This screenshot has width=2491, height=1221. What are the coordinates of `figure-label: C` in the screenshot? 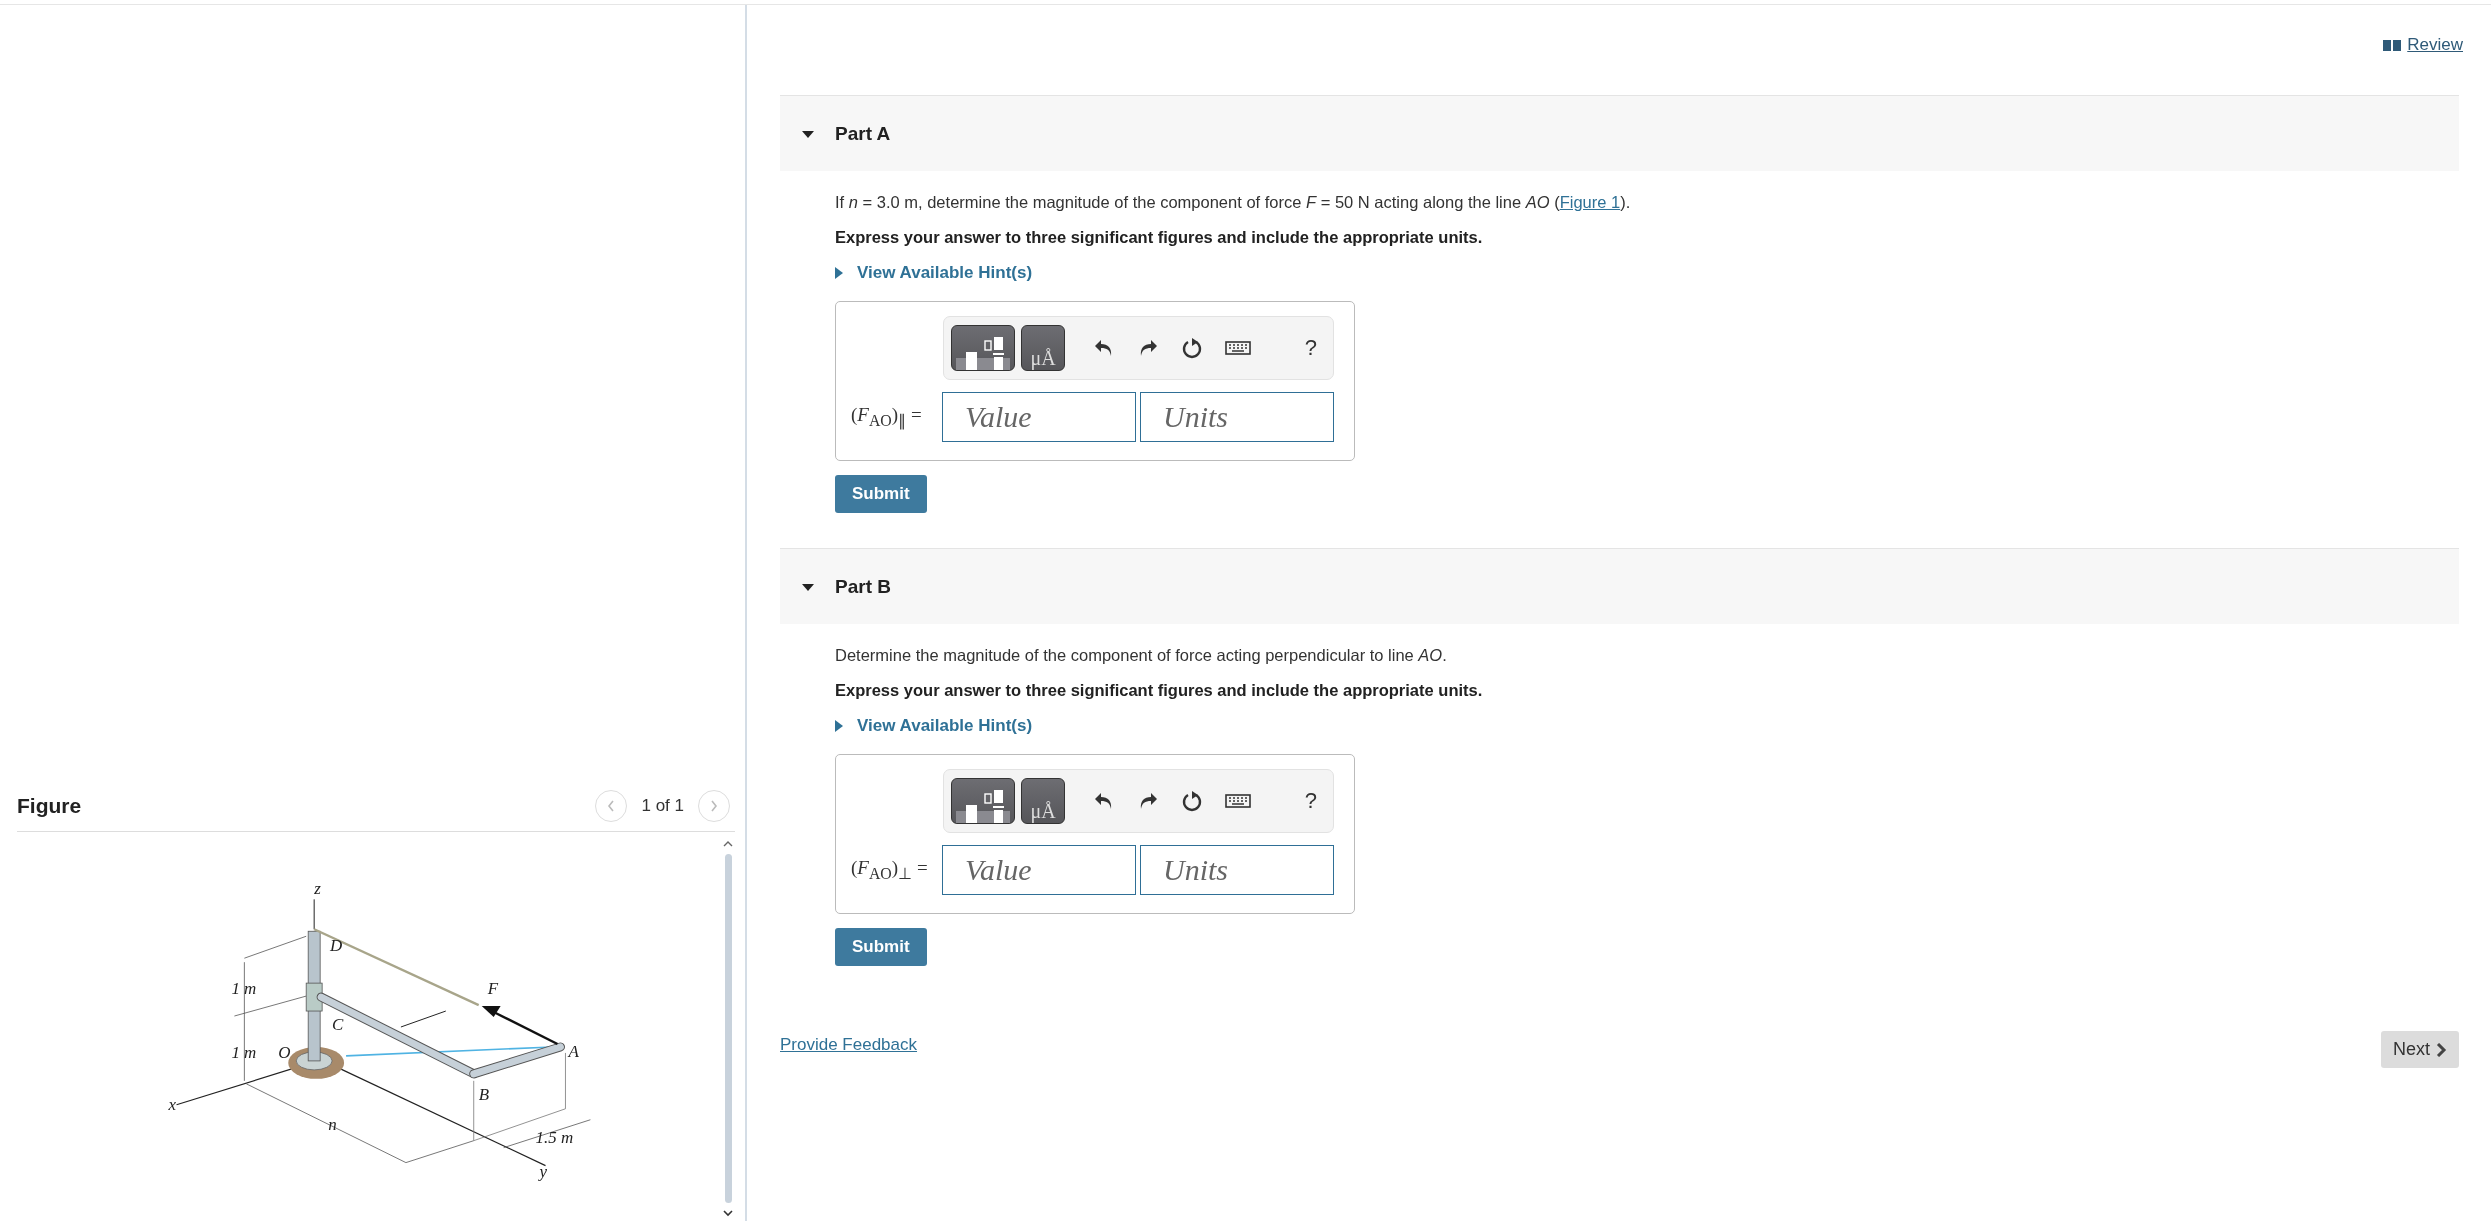 It's located at (338, 1024).